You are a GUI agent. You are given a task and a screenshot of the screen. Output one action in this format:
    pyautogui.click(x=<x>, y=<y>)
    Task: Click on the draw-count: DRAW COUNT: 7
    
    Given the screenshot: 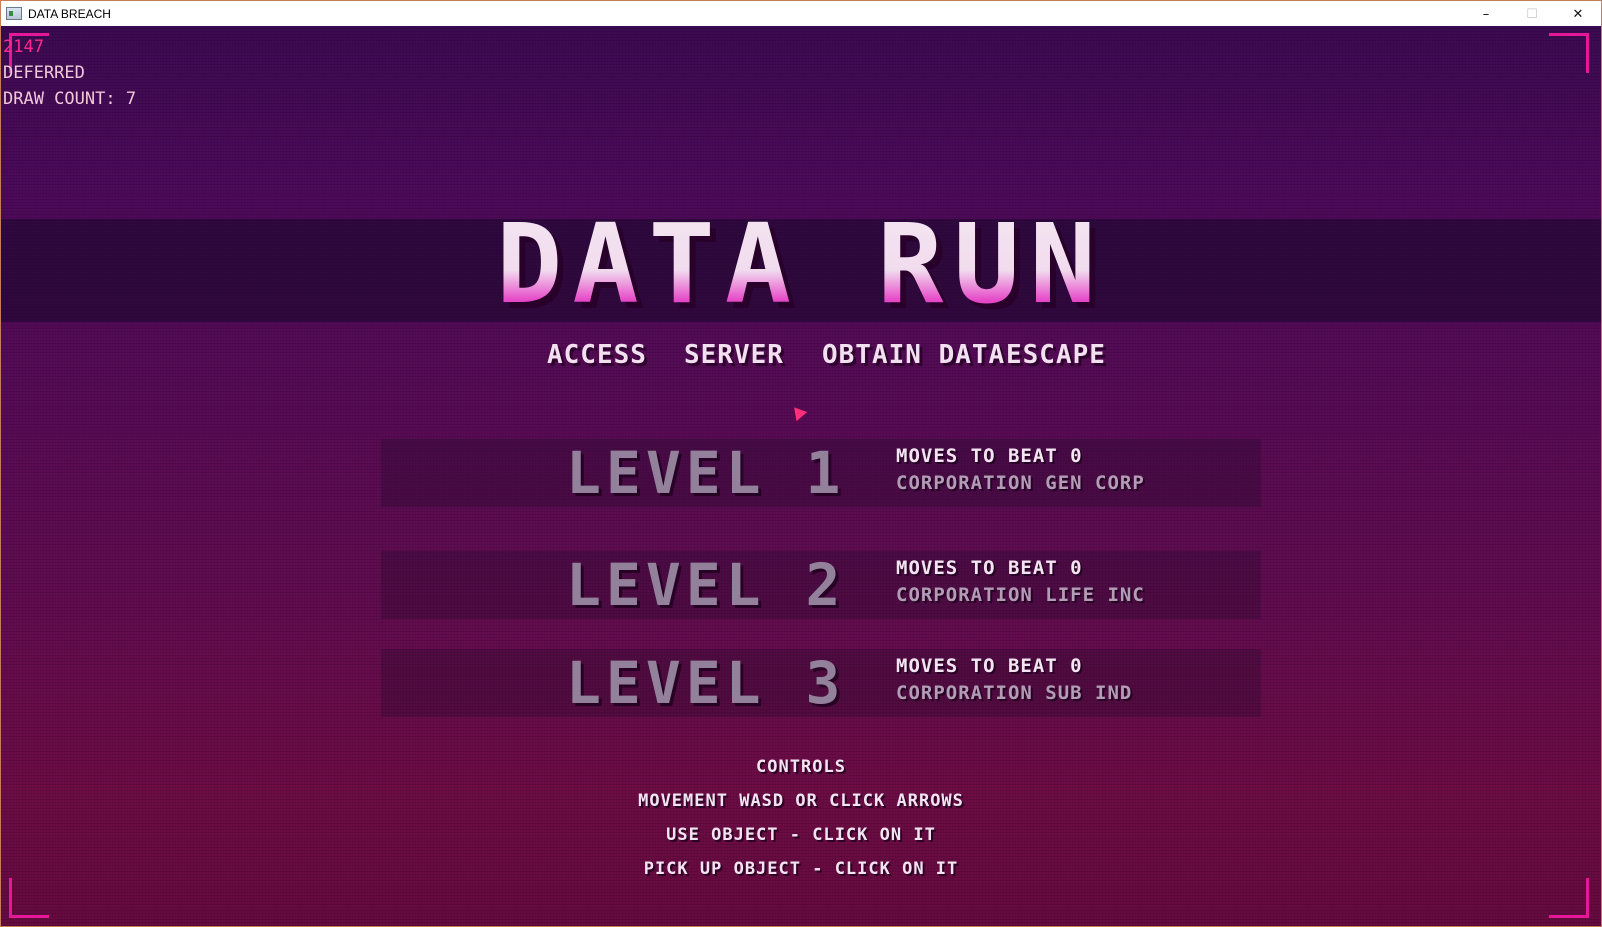 What is the action you would take?
    pyautogui.click(x=70, y=99)
    